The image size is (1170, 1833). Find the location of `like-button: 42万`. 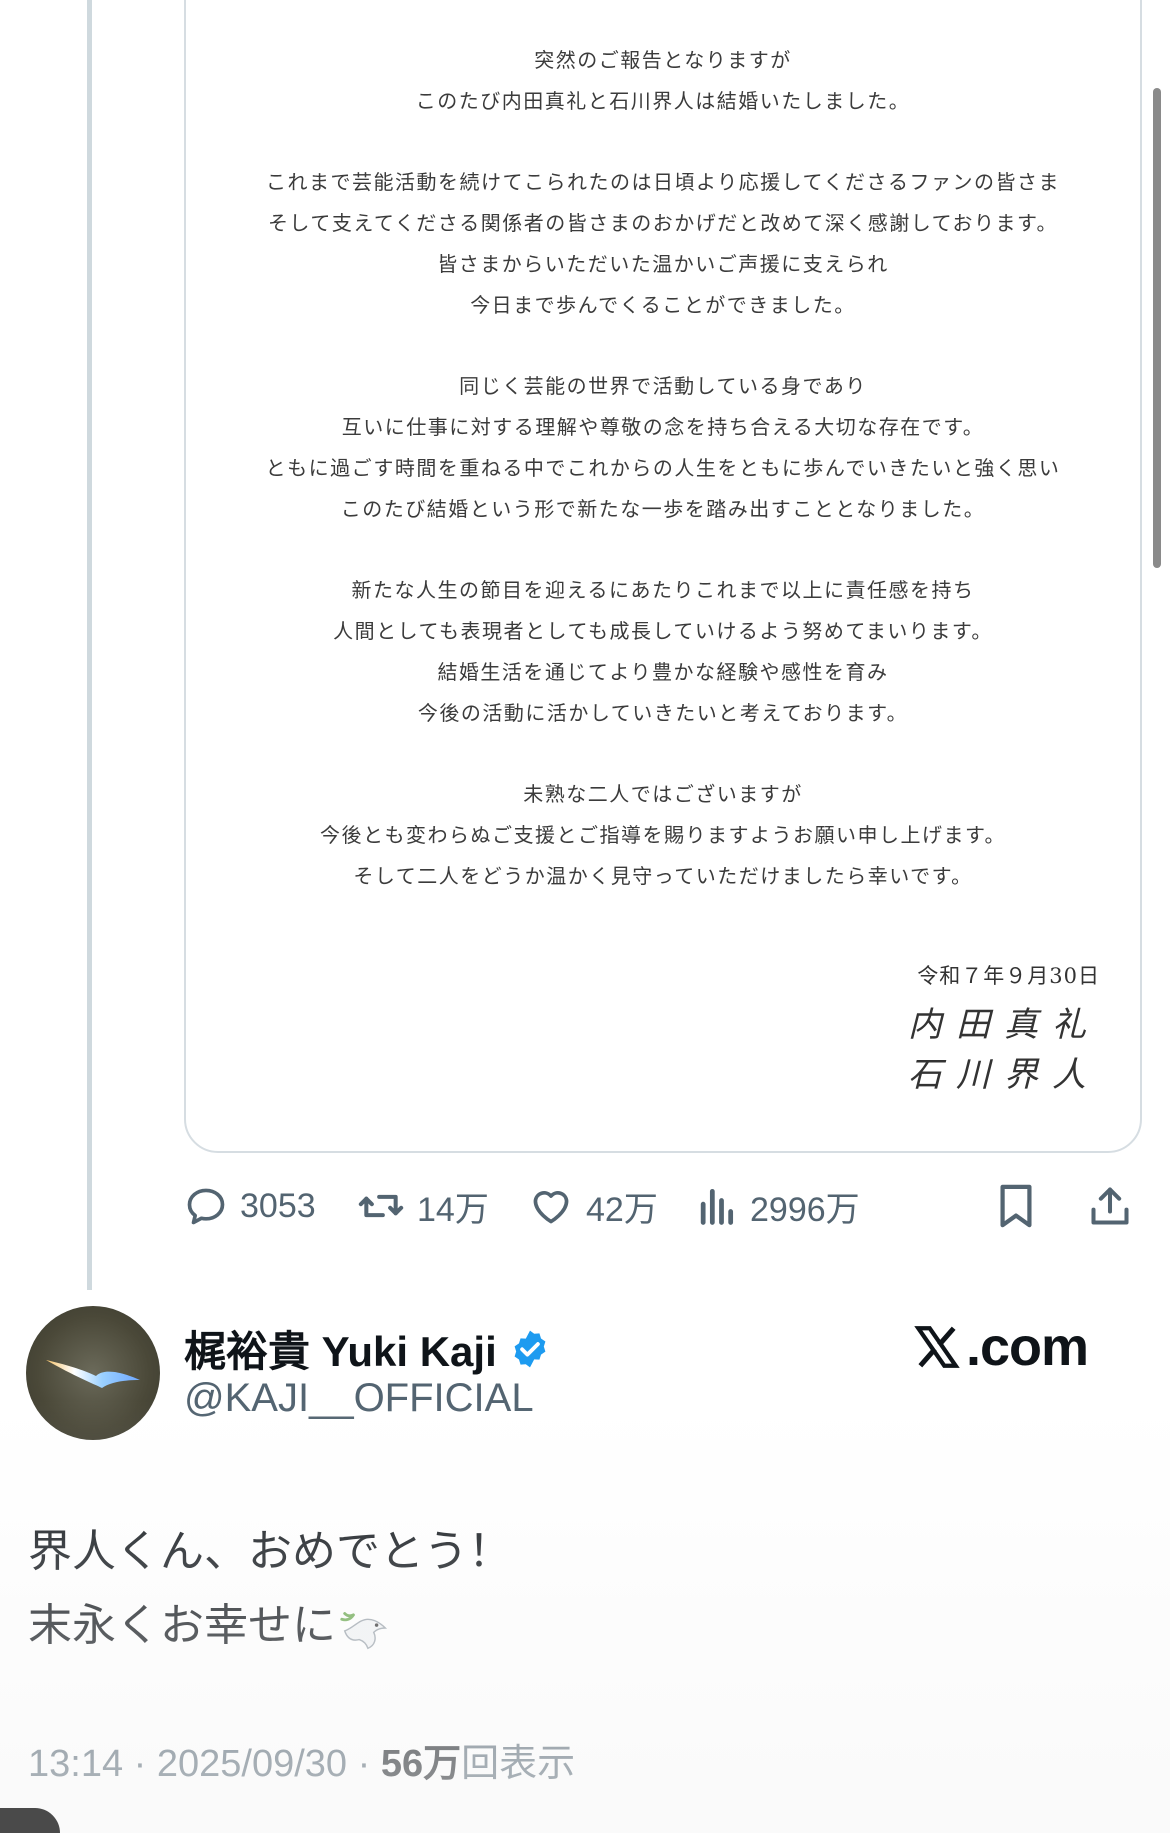

like-button: 42万 is located at coordinates (593, 1206).